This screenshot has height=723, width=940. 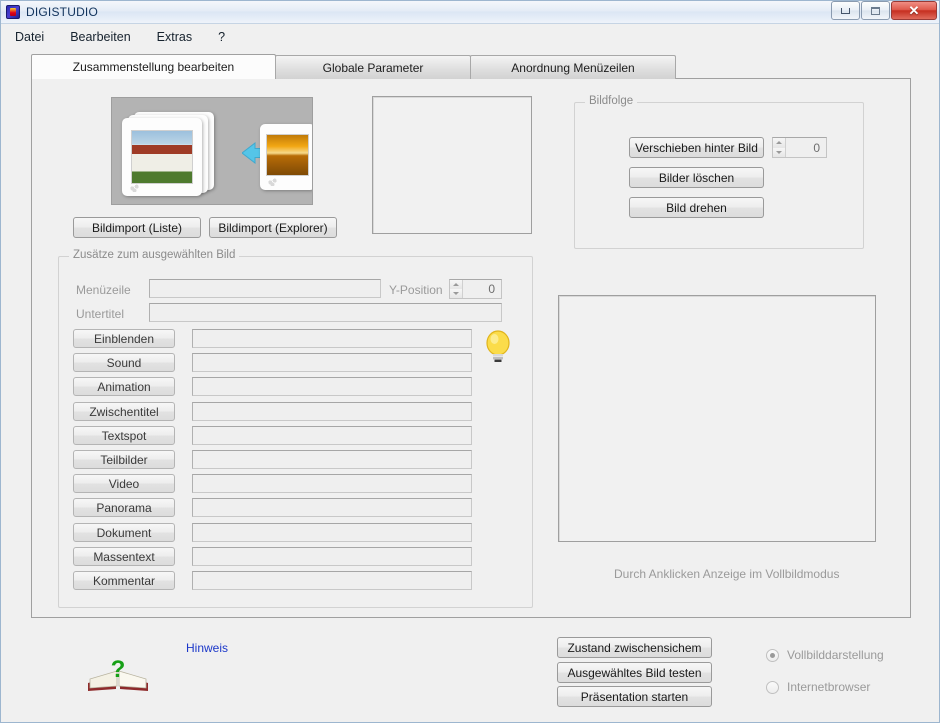 I want to click on help-book-icon: ?, so click(x=118, y=673).